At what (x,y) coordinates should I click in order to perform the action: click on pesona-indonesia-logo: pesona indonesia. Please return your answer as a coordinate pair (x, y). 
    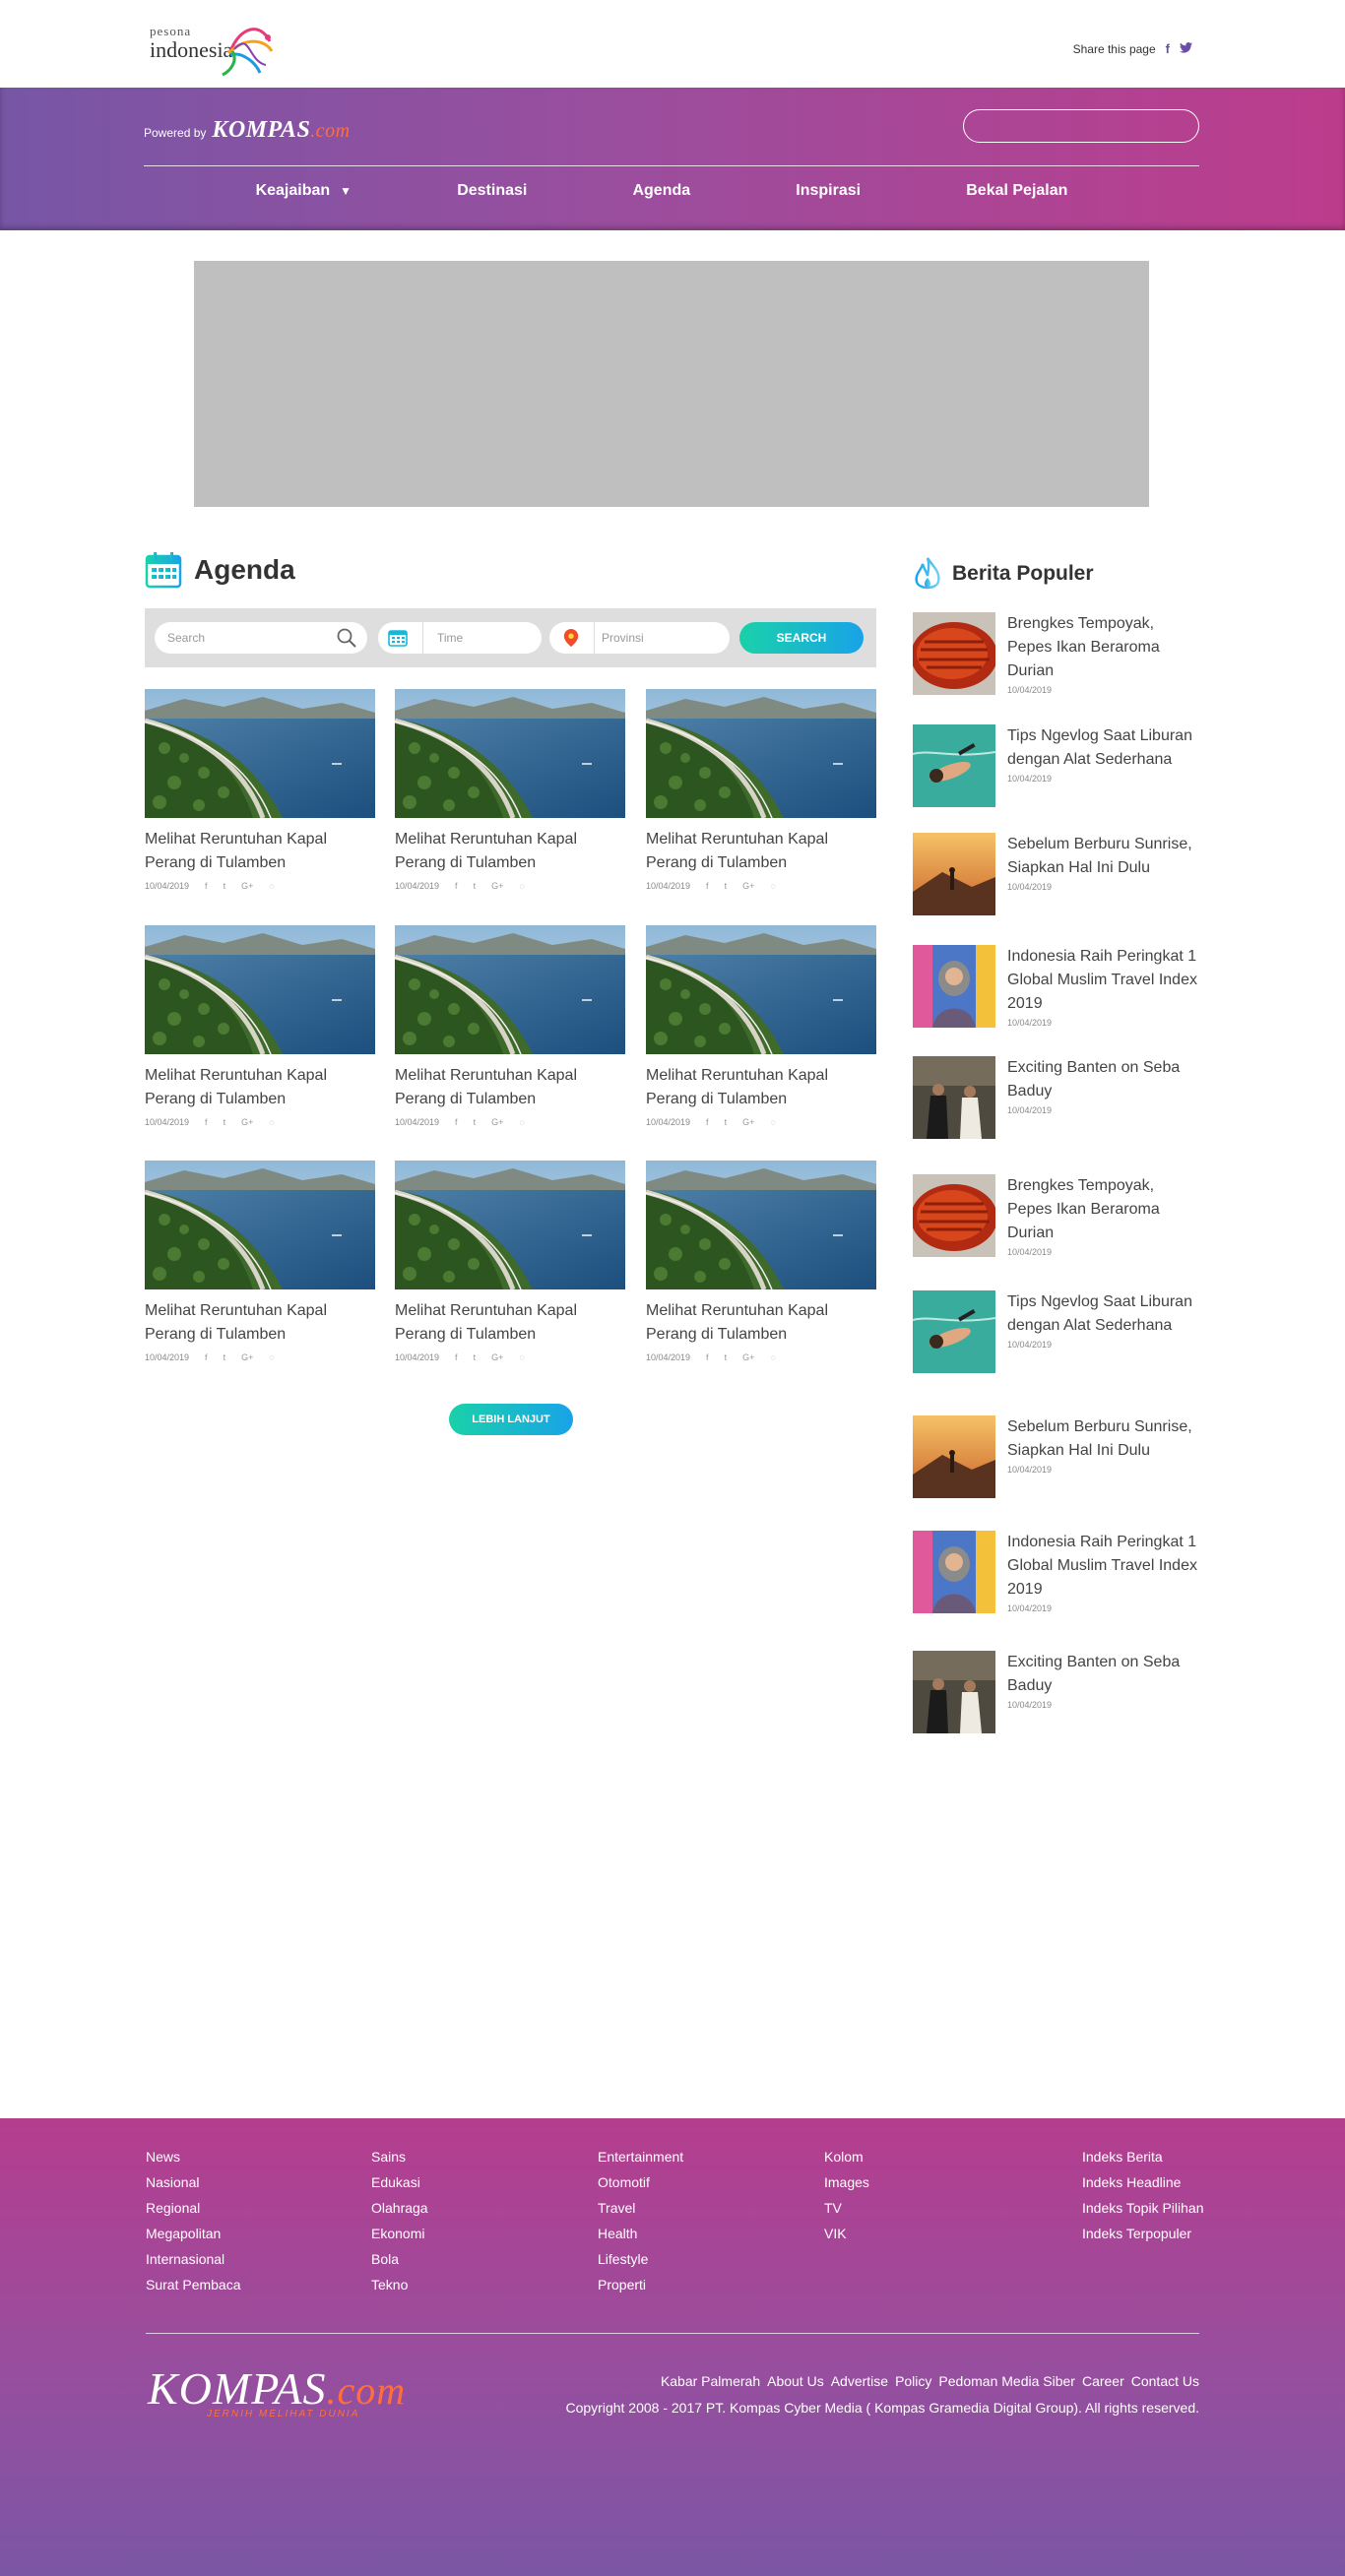
    Looking at the image, I should click on (219, 50).